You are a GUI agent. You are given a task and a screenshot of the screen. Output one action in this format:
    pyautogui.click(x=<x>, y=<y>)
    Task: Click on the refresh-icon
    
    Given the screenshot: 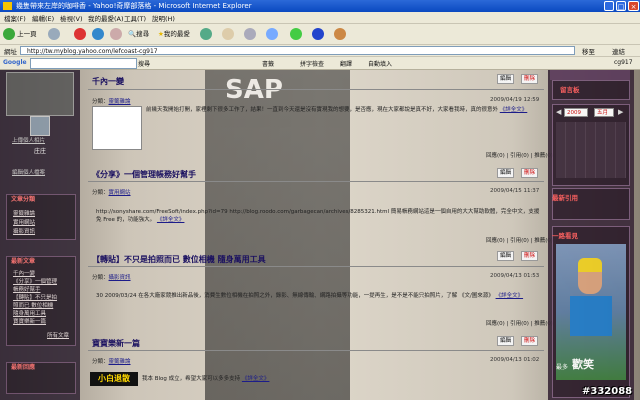 What is the action you would take?
    pyautogui.click(x=98, y=34)
    